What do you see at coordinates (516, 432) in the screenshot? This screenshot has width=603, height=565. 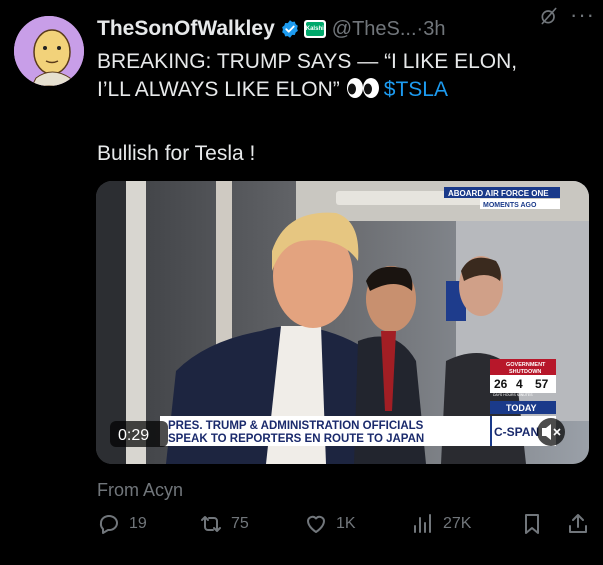 I see `network-logo: C-SPAN` at bounding box center [516, 432].